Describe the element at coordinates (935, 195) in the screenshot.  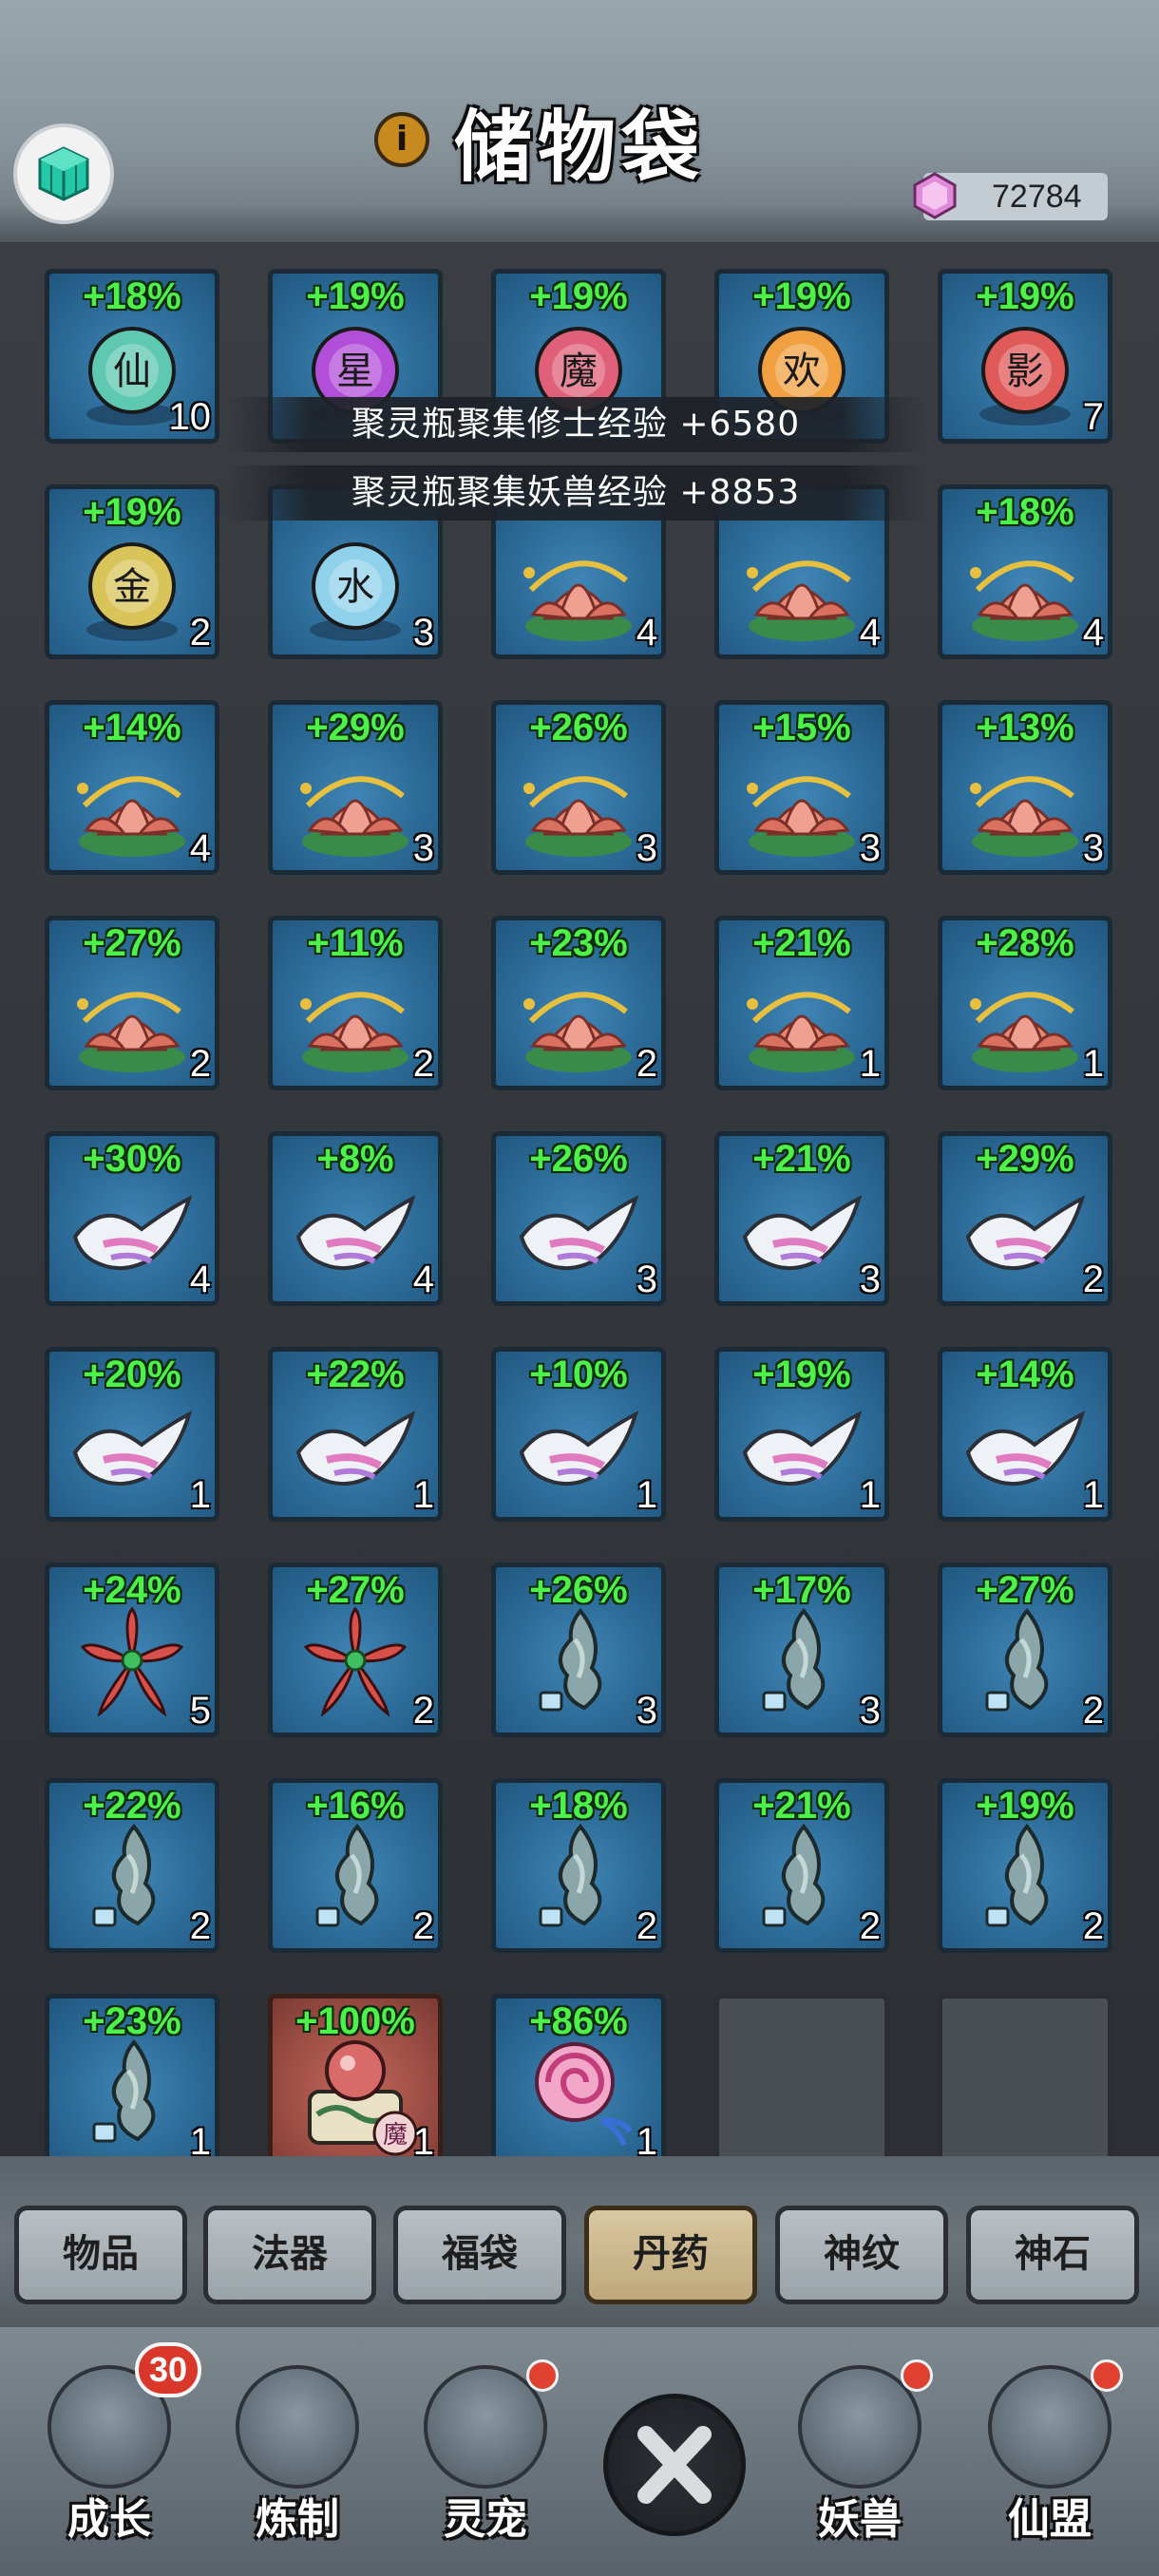
I see `gem-icon` at that location.